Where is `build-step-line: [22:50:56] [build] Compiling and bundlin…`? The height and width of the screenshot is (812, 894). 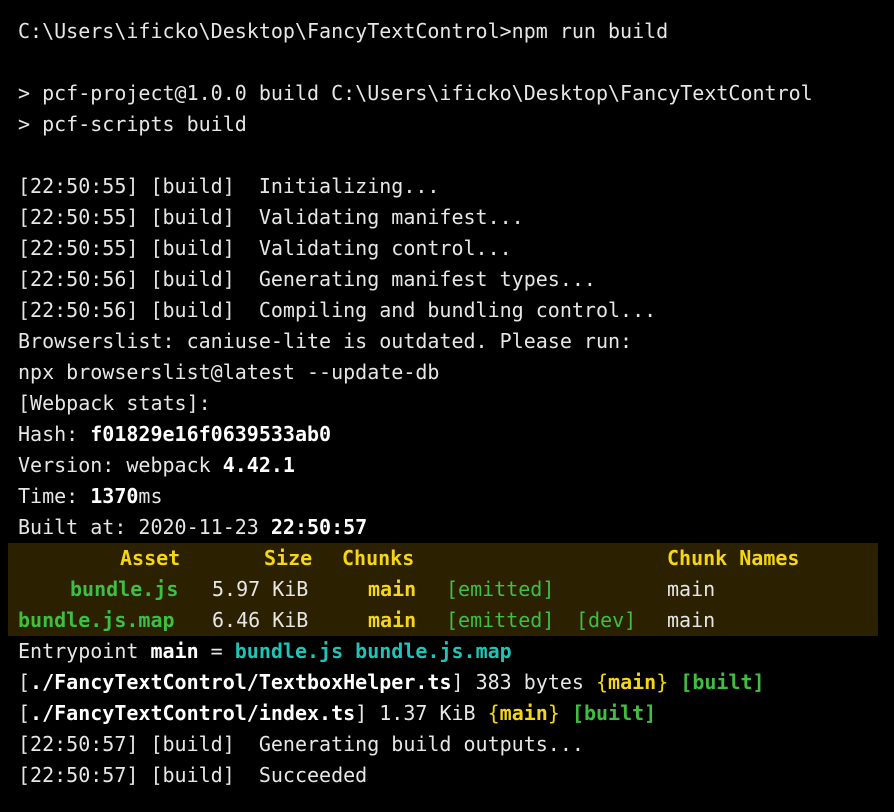 build-step-line: [22:50:56] [build] Compiling and bundlin… is located at coordinates (337, 310).